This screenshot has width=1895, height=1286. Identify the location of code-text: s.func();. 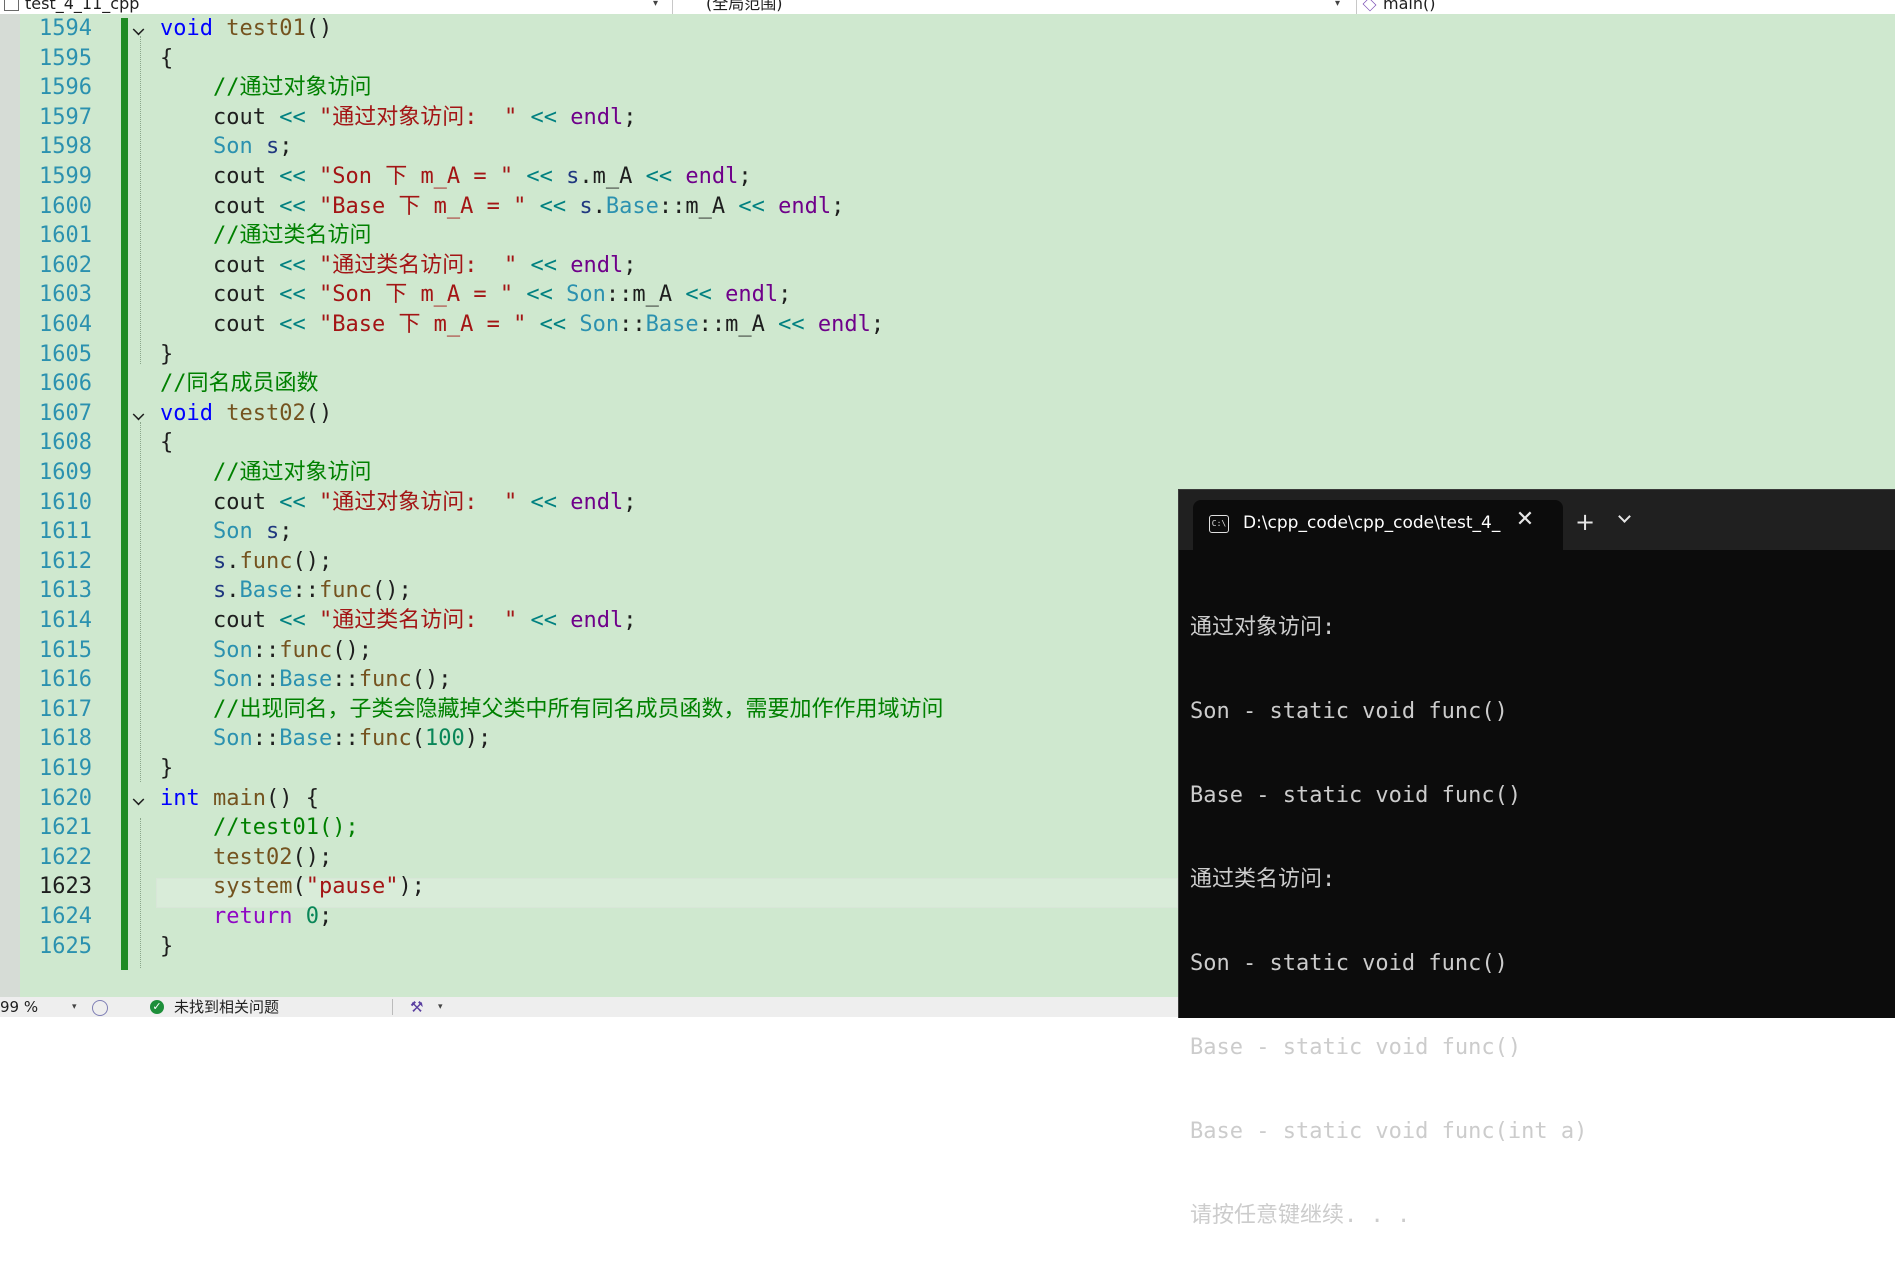
(246, 562).